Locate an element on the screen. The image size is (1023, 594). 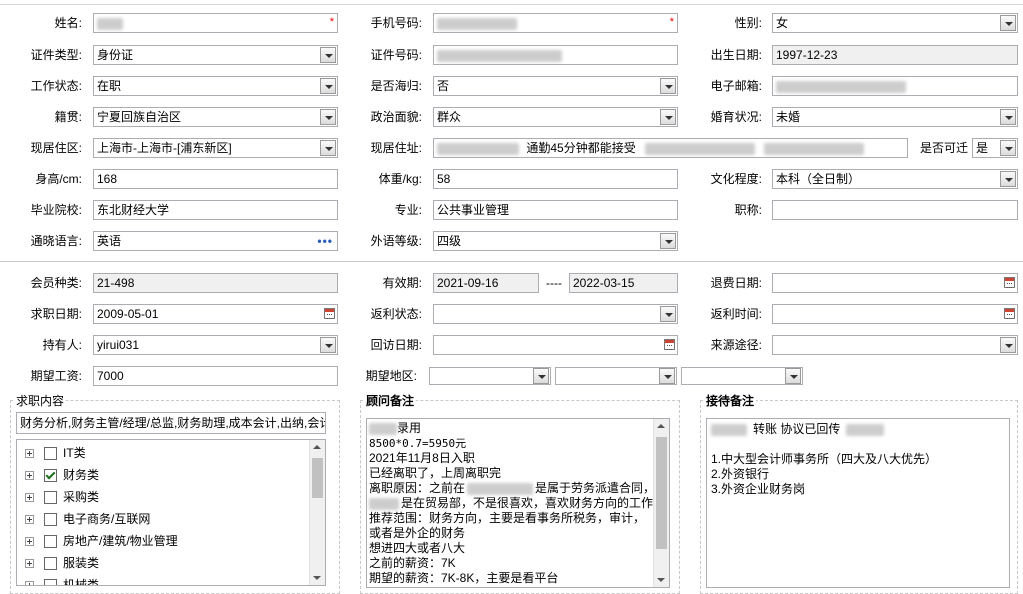
rebate-time-label: 返利时间: is located at coordinates (736, 314).